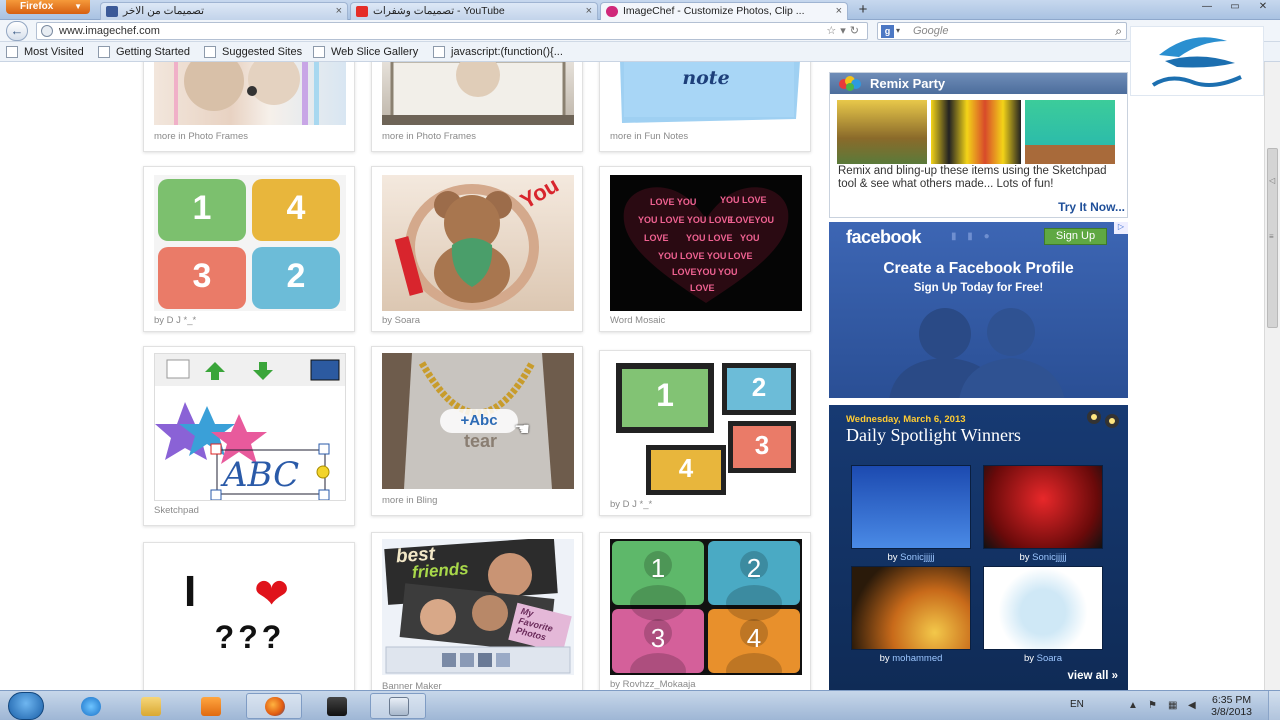 The image size is (1280, 720). What do you see at coordinates (144, 52) in the screenshot?
I see `bookmark-getting-started: Getting Started` at bounding box center [144, 52].